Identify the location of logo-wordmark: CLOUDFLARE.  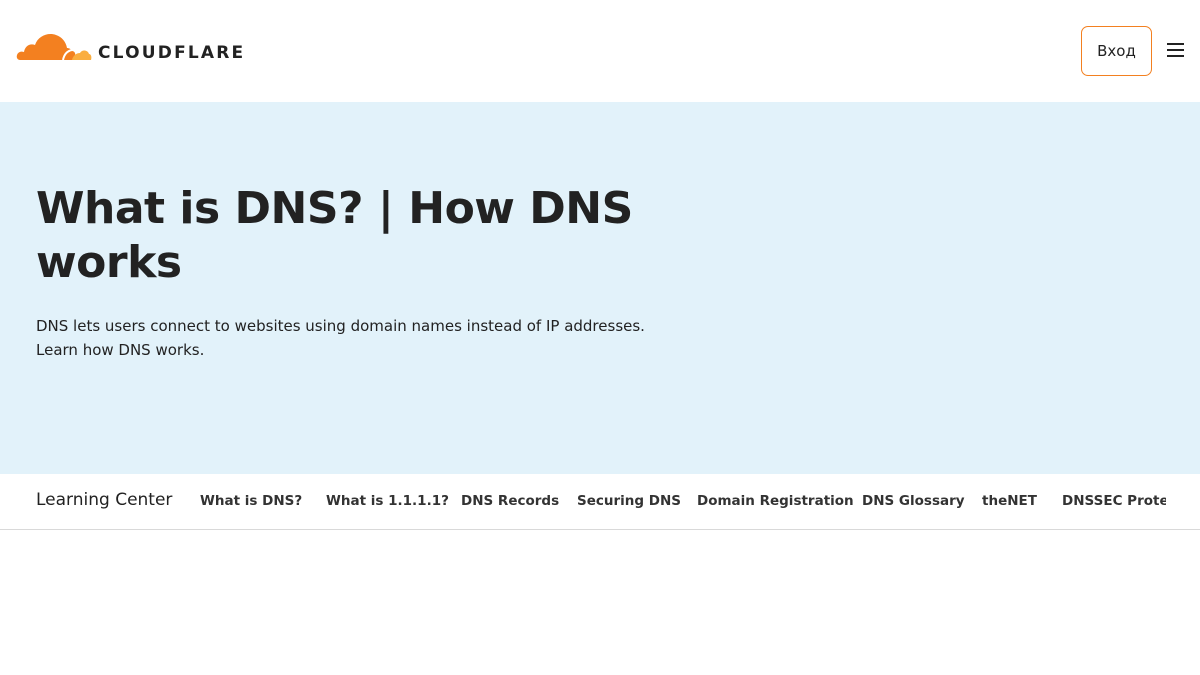
(172, 52).